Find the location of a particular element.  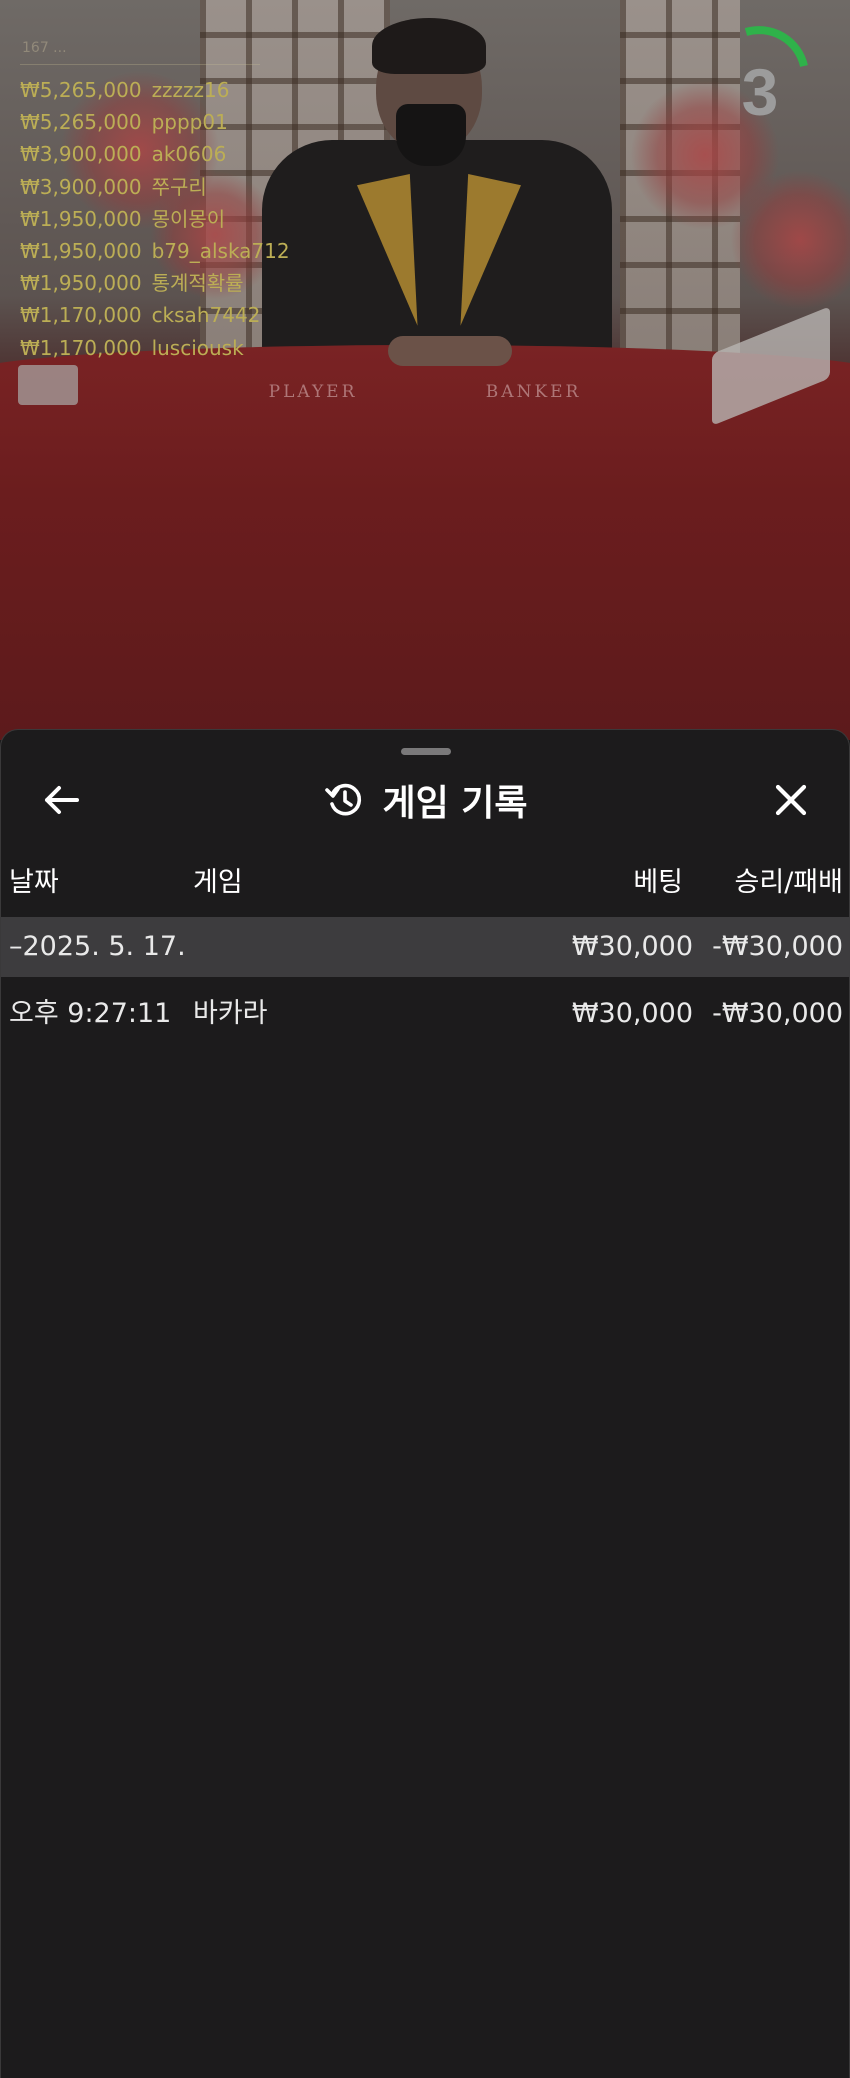

winner-item: ₩1,950,000 몽이몽이 is located at coordinates (155, 219).